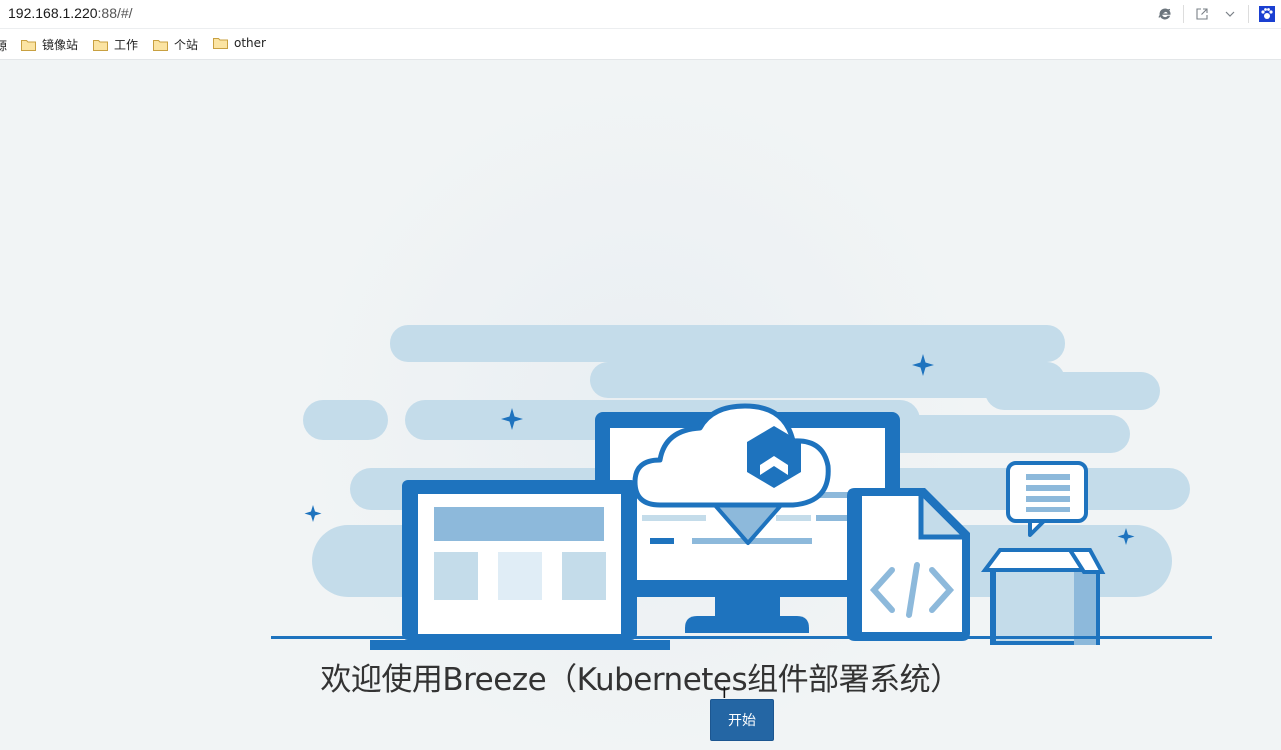 Image resolution: width=1281 pixels, height=750 pixels. Describe the element at coordinates (3, 45) in the screenshot. I see `bookmark-item-cut: 源` at that location.